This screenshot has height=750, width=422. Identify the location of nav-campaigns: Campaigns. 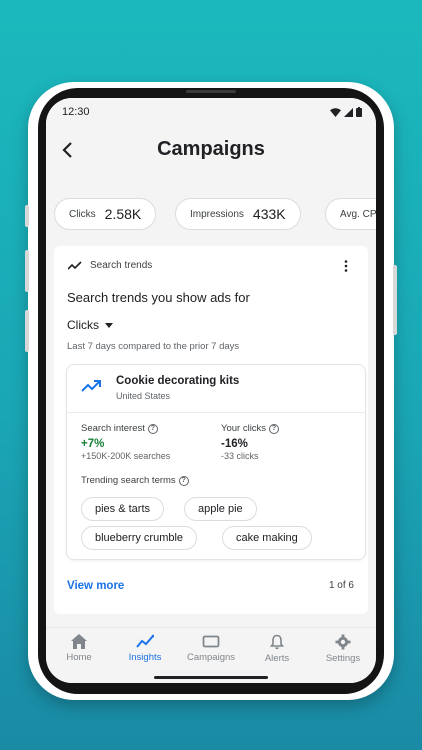
(211, 648).